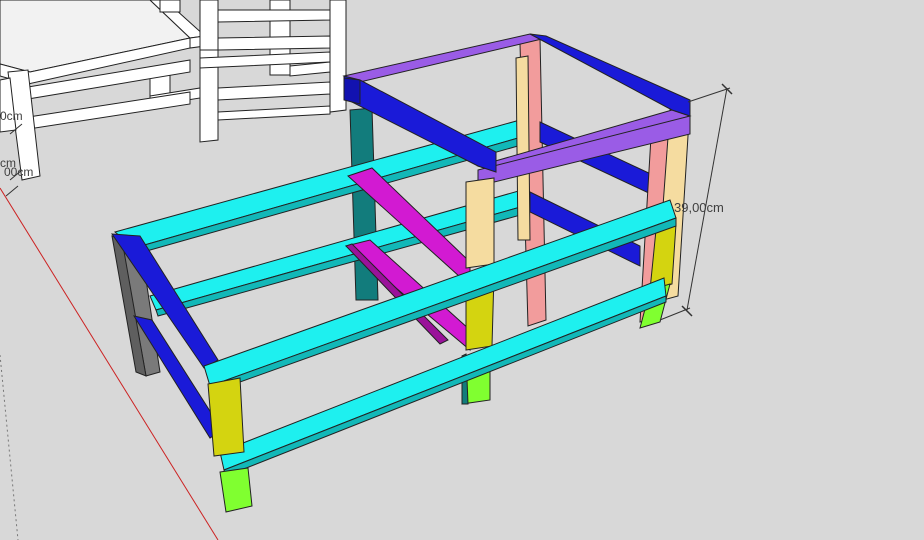  What do you see at coordinates (523, 148) in the screenshot?
I see `post-cream-back` at bounding box center [523, 148].